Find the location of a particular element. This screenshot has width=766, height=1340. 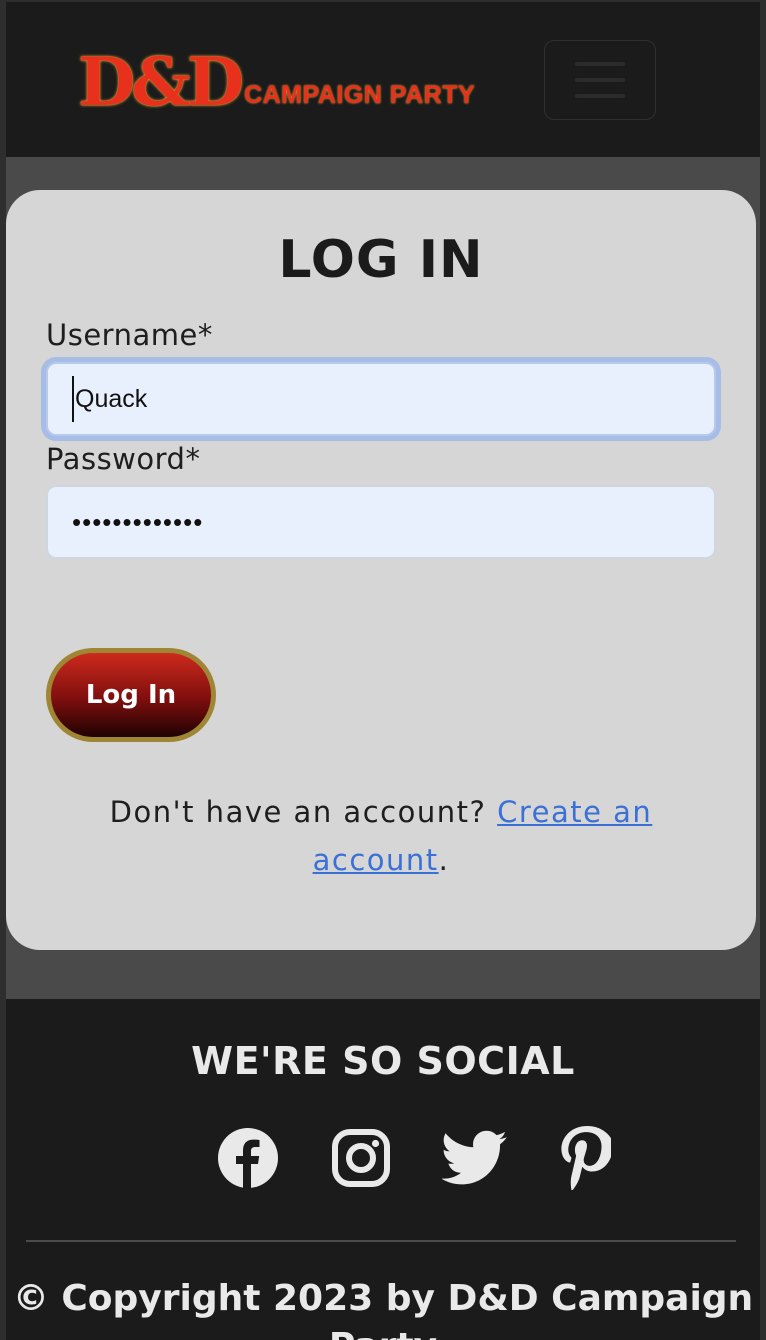

instagram-icon is located at coordinates (361, 1158).